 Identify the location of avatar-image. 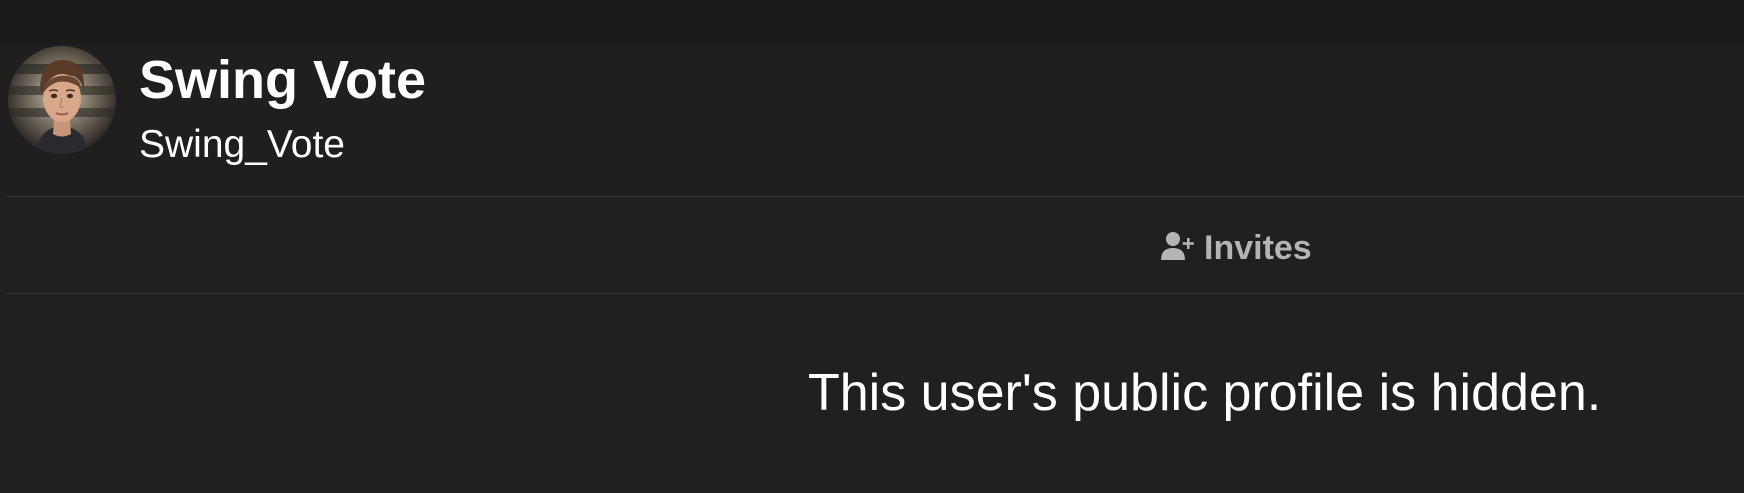
(62, 100).